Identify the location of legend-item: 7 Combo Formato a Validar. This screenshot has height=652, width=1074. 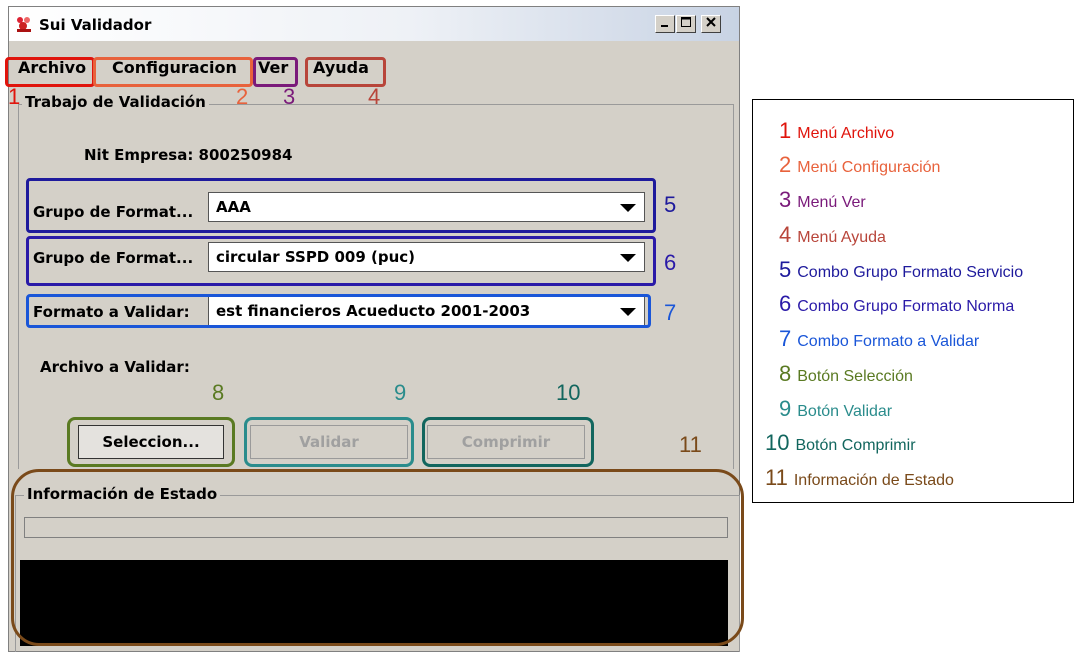
(879, 338).